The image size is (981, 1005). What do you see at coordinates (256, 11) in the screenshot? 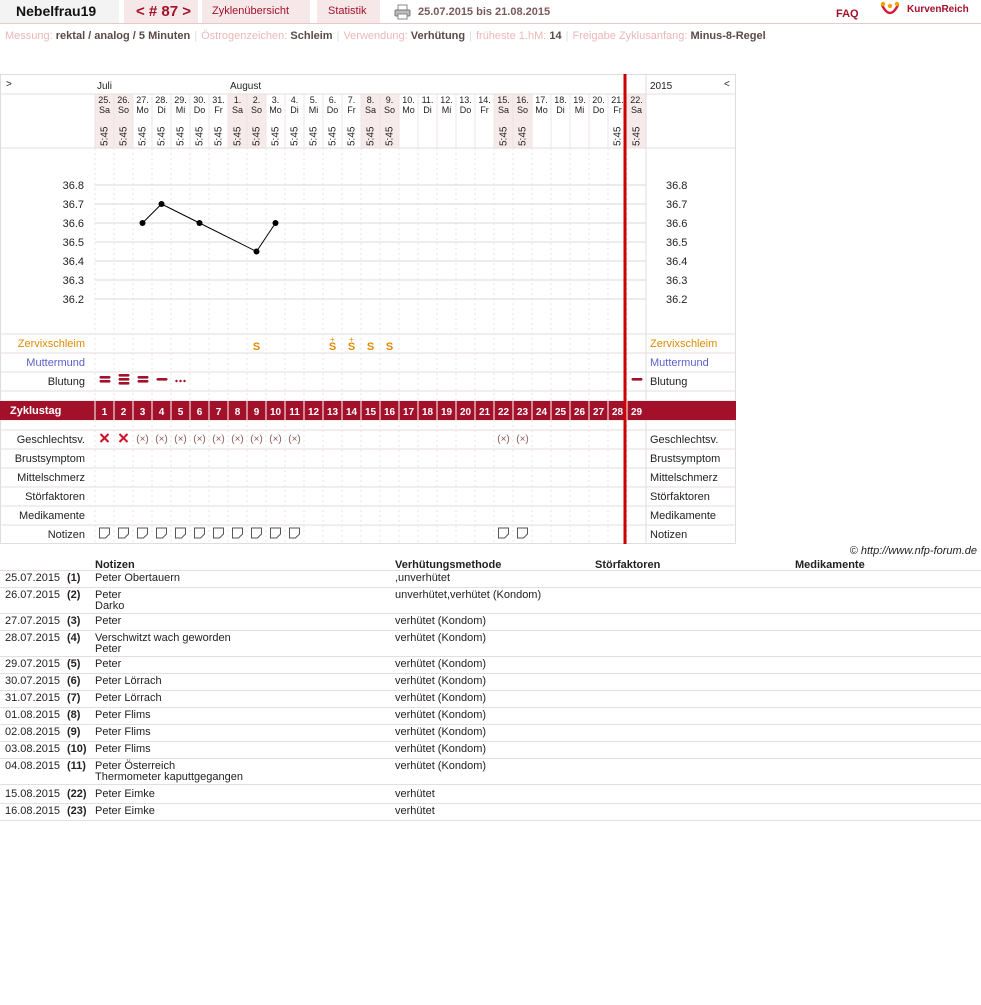
I see `cycle-overview-tab: Zyklenübersicht` at bounding box center [256, 11].